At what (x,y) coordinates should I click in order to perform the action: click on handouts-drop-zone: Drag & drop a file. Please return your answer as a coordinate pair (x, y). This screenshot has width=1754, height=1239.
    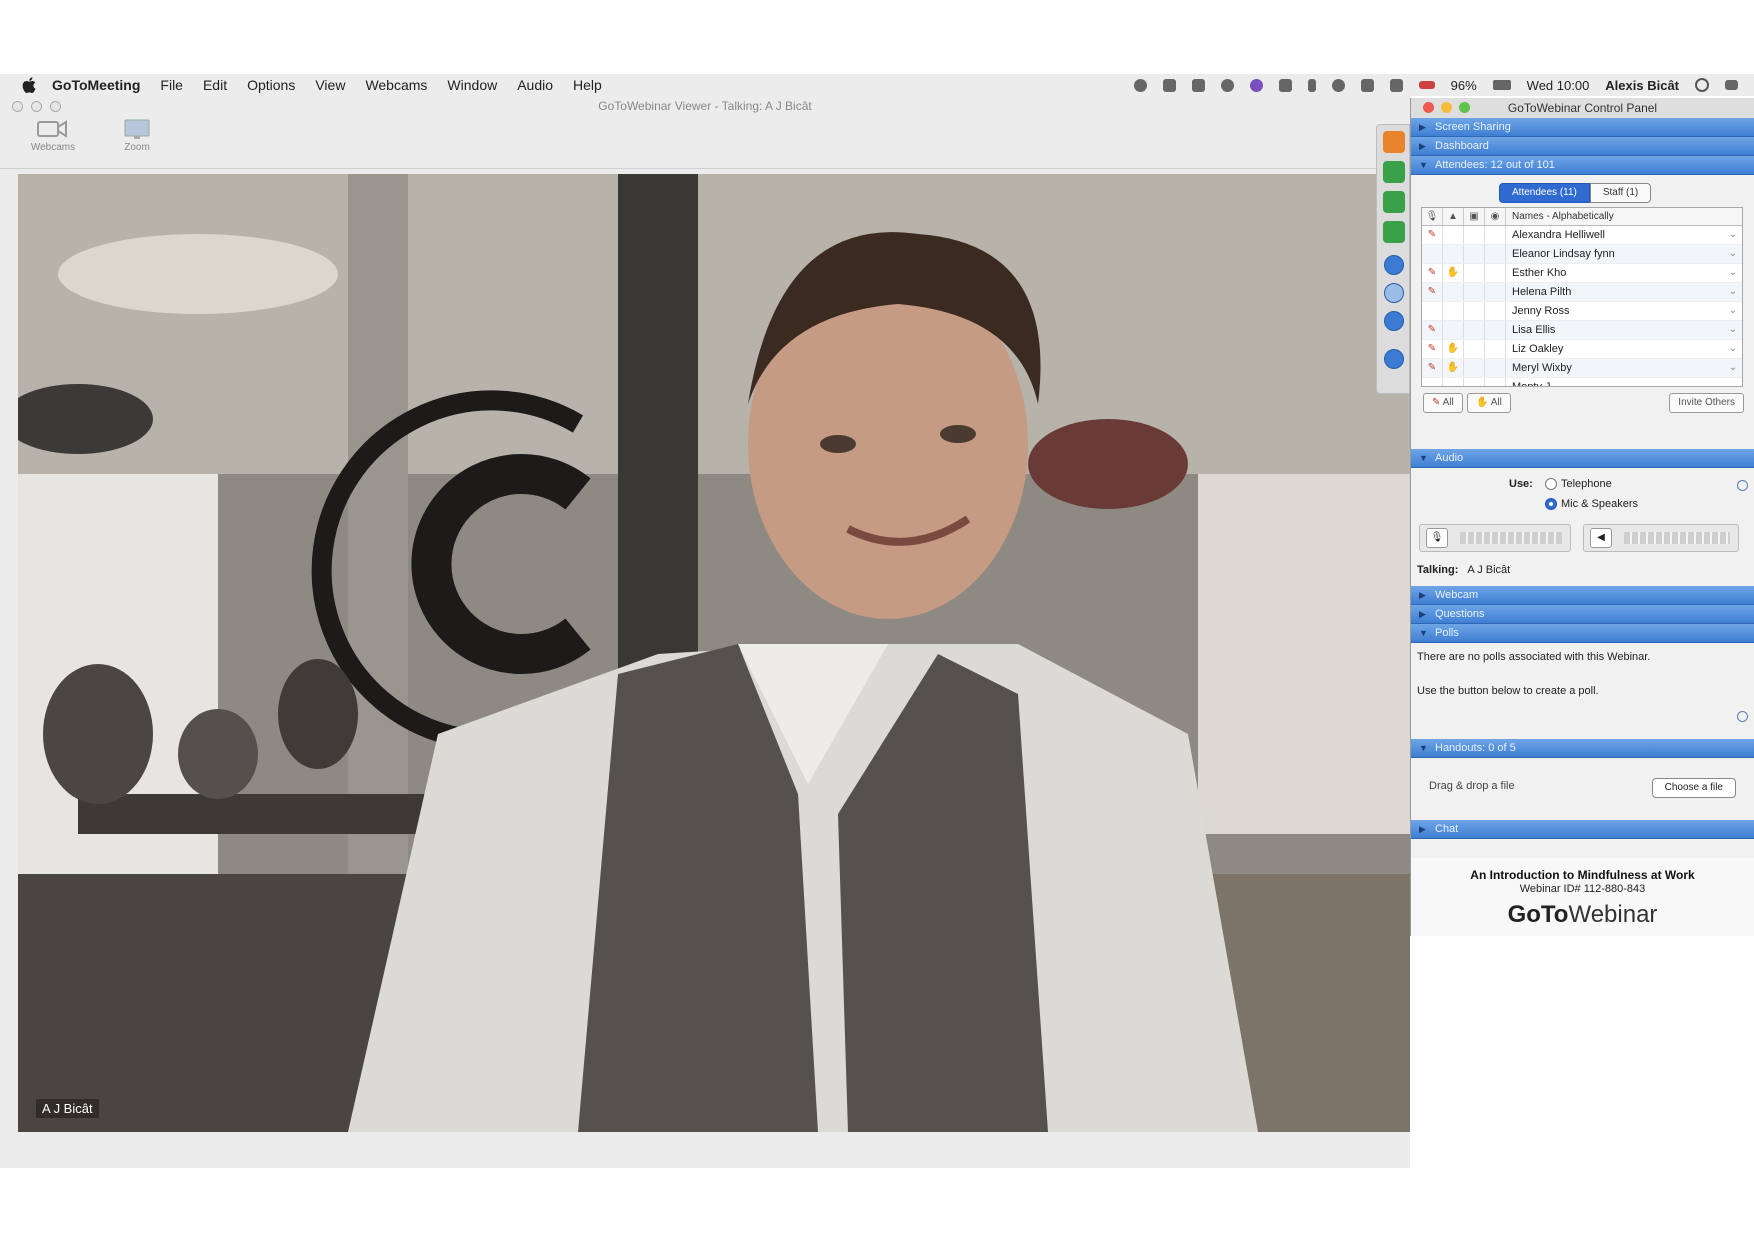
    Looking at the image, I should click on (1472, 786).